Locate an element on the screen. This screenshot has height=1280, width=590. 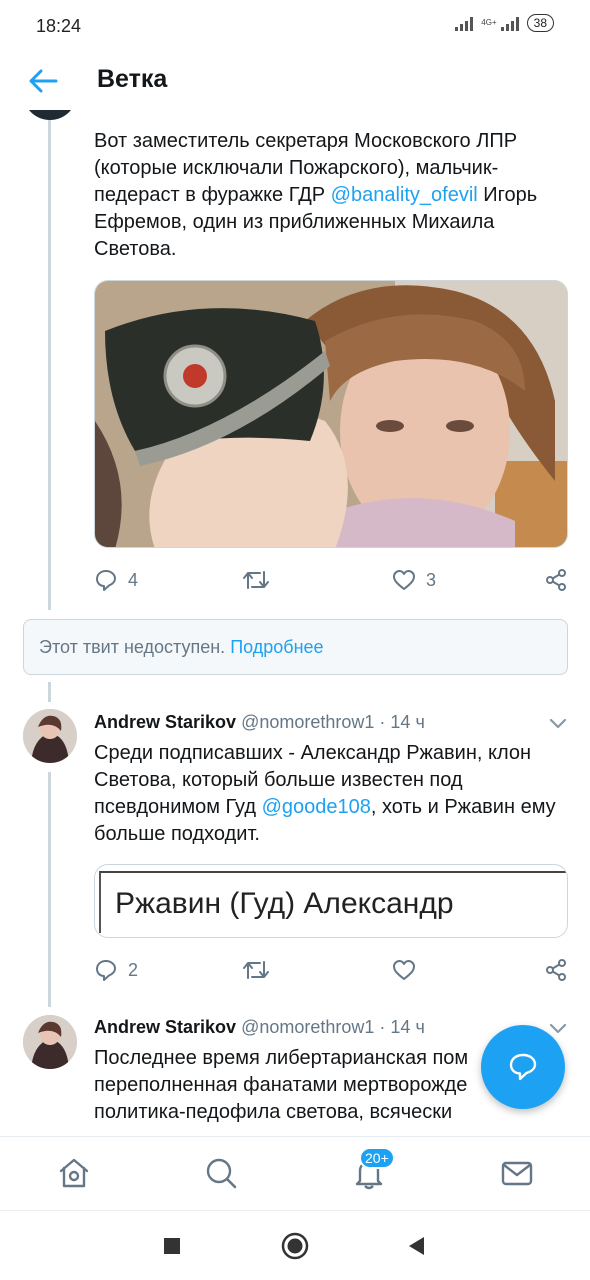
unavailable-text: Этот твит недоступен. is located at coordinates (132, 647).